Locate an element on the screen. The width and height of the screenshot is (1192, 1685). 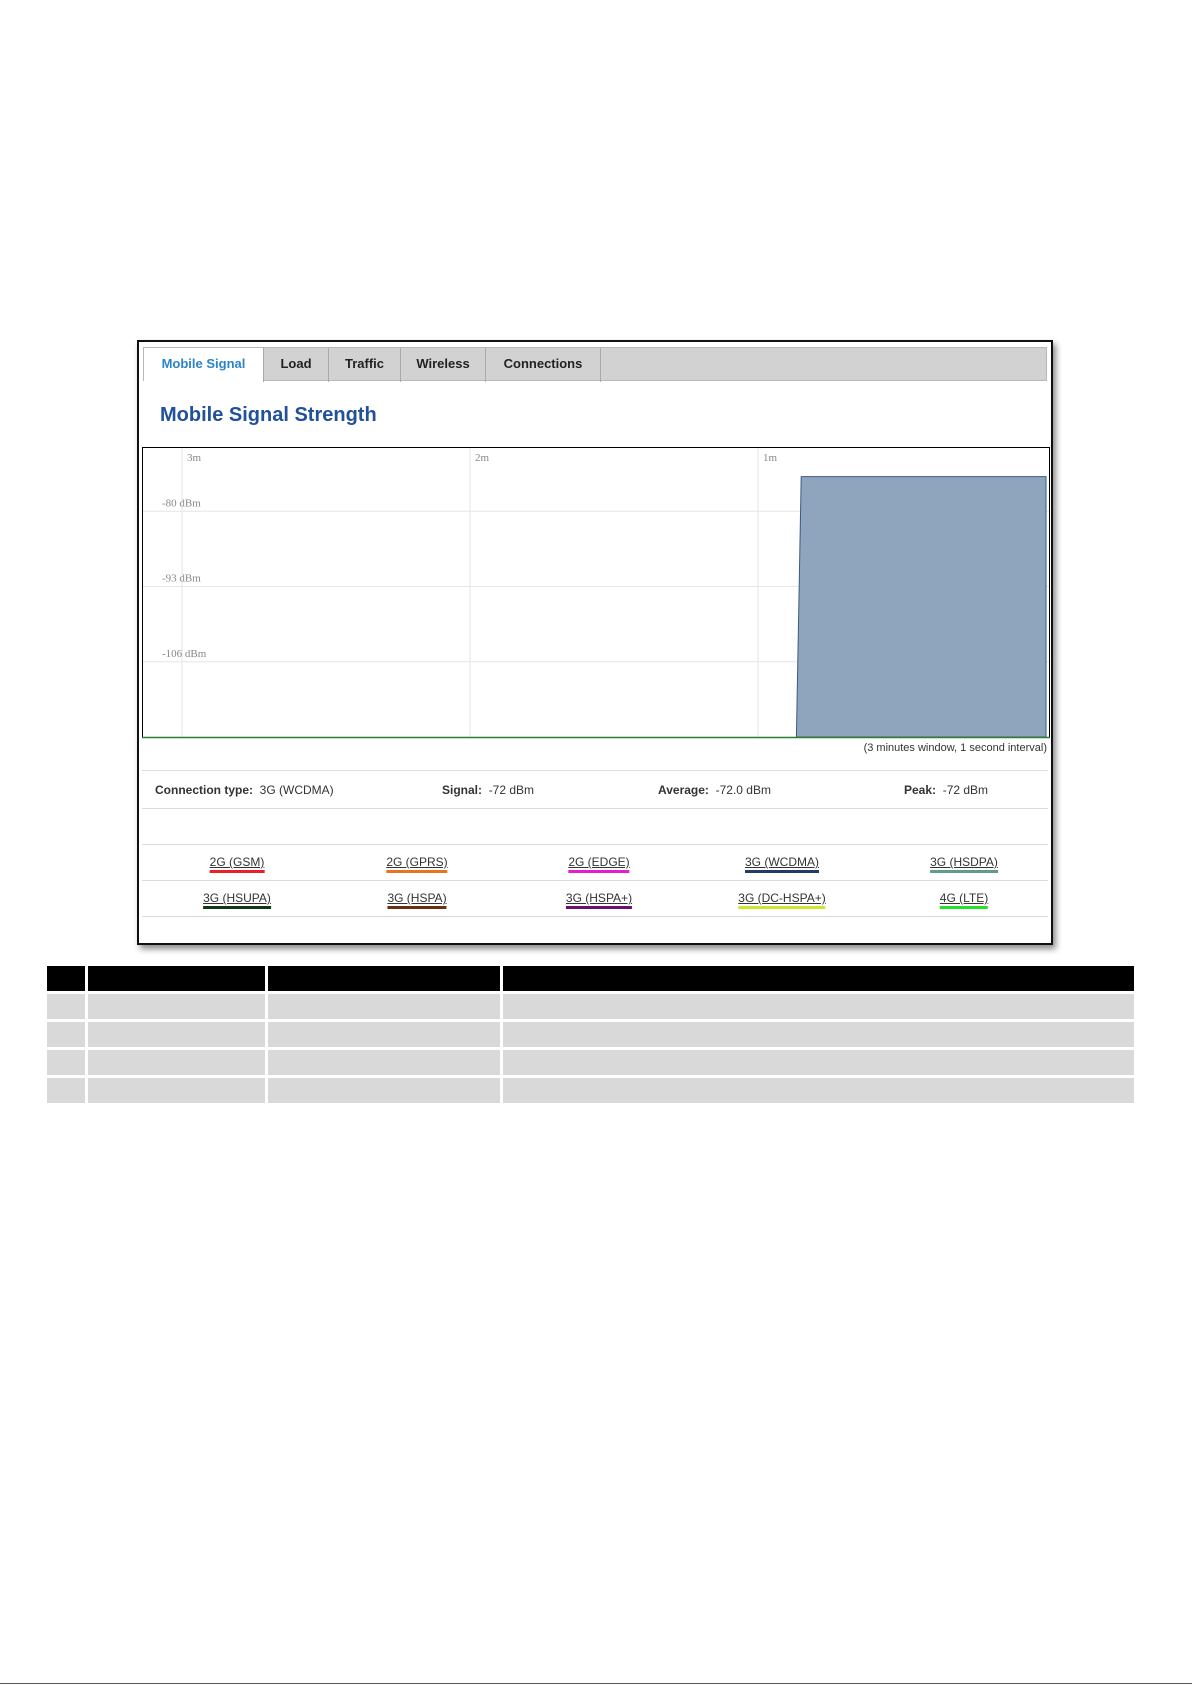
legend-item: 3G (HSPA+) is located at coordinates (599, 900).